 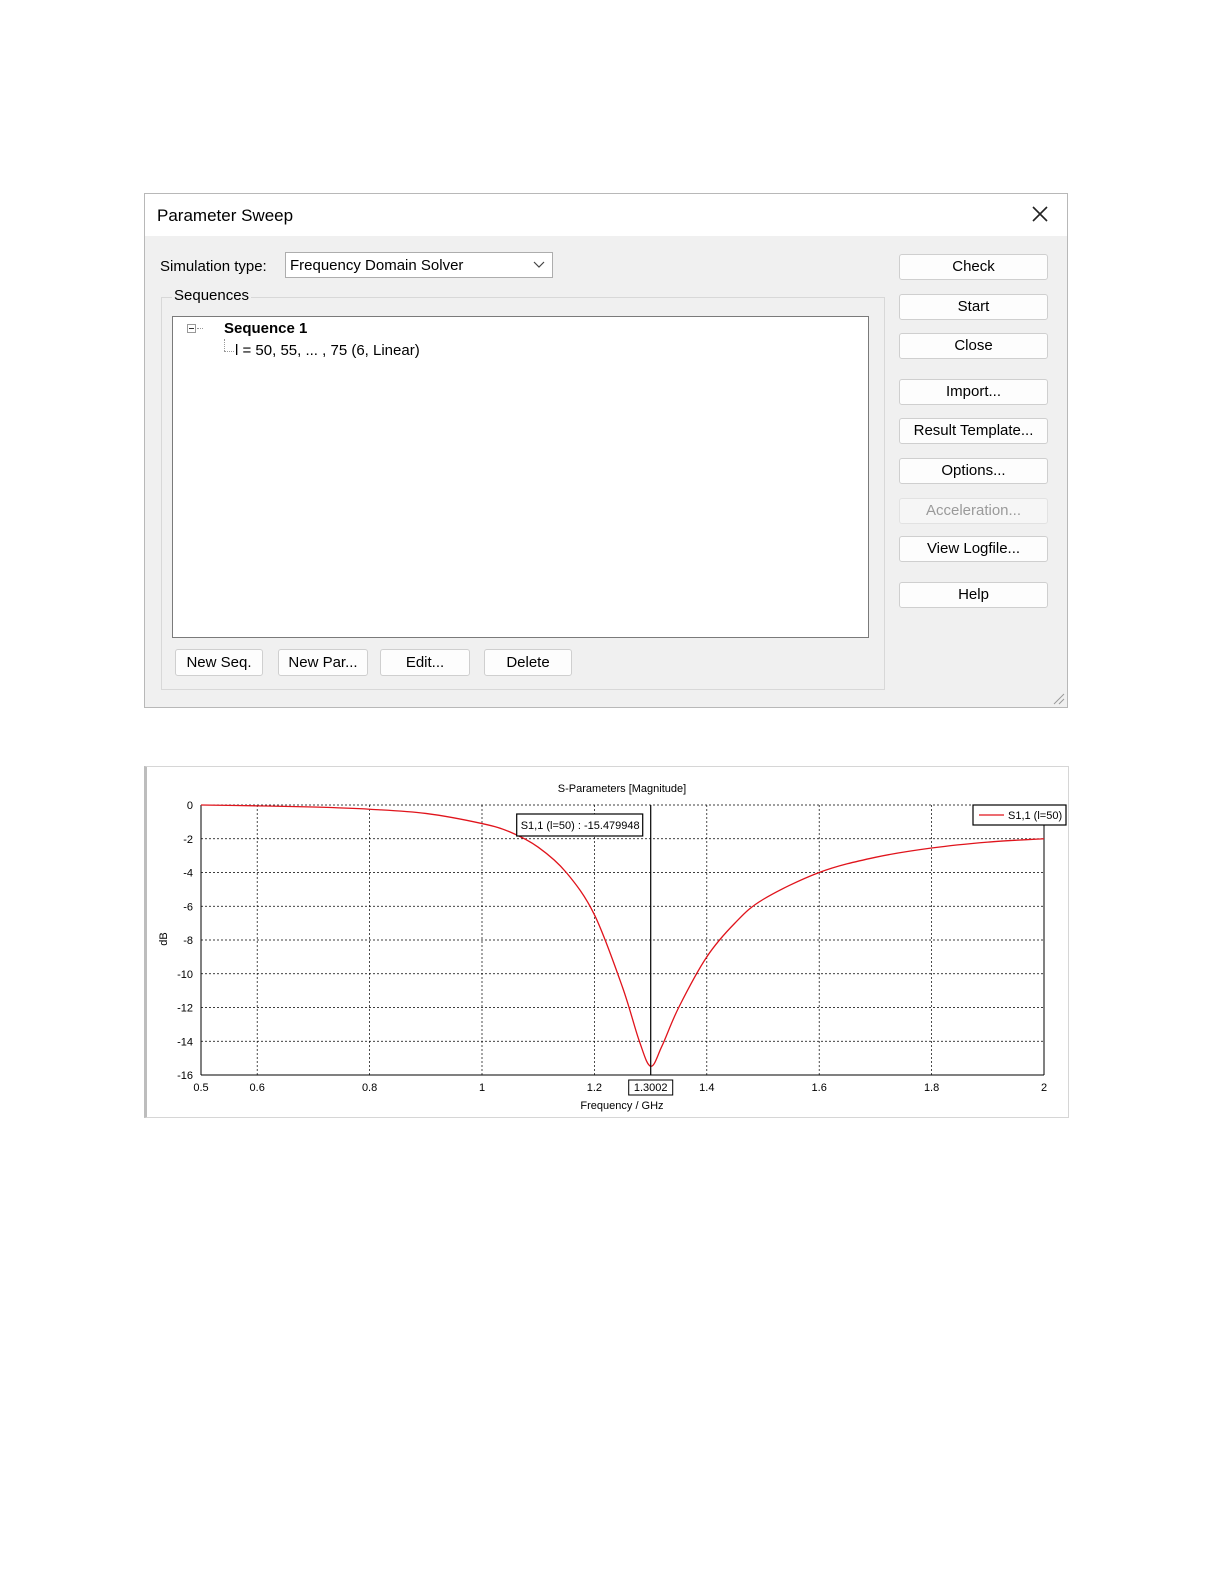 What do you see at coordinates (185, 975) in the screenshot?
I see `y-tick-label: -10` at bounding box center [185, 975].